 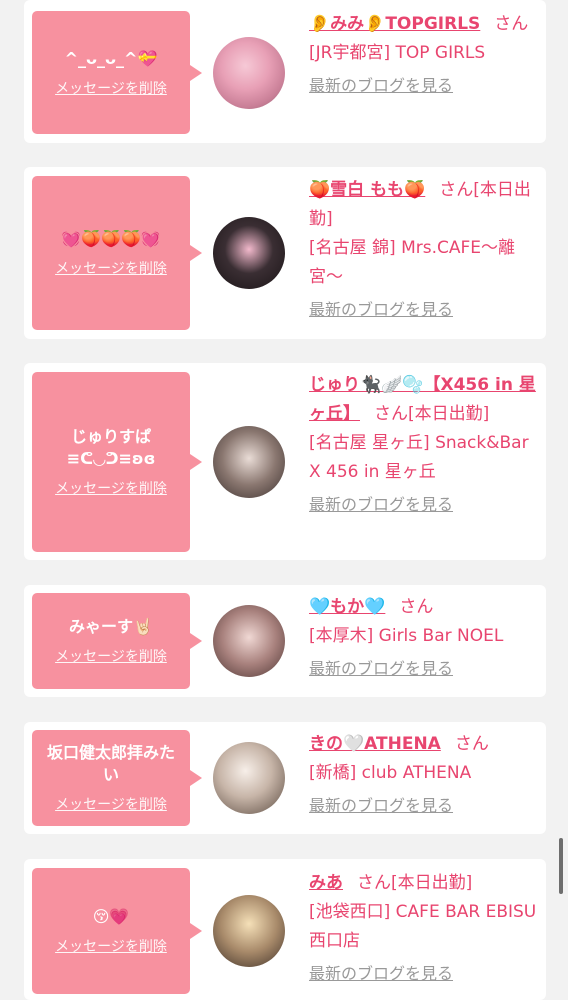 I want to click on shop-name: [本厚木] Girls Bar NOEL, so click(x=406, y=636).